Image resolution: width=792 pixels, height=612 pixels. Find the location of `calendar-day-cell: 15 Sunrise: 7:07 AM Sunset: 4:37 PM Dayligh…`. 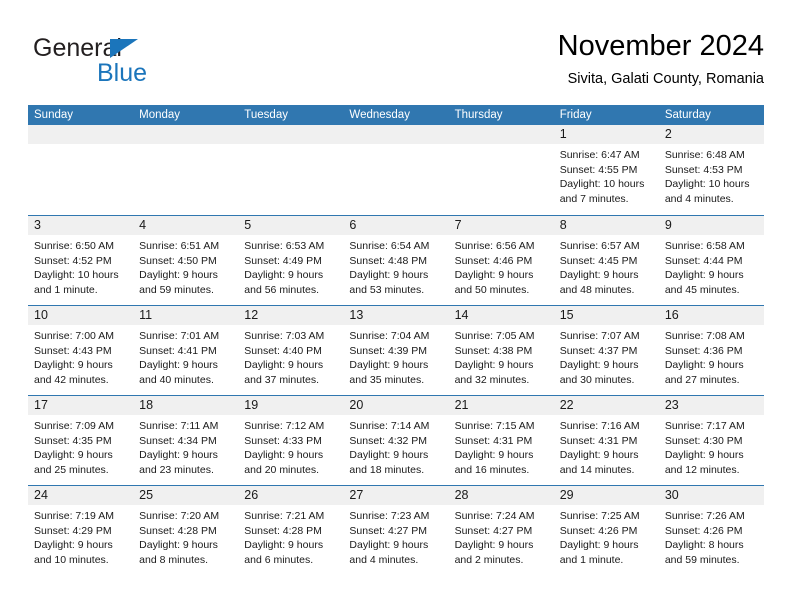

calendar-day-cell: 15 Sunrise: 7:07 AM Sunset: 4:37 PM Dayligh… is located at coordinates (606, 350).